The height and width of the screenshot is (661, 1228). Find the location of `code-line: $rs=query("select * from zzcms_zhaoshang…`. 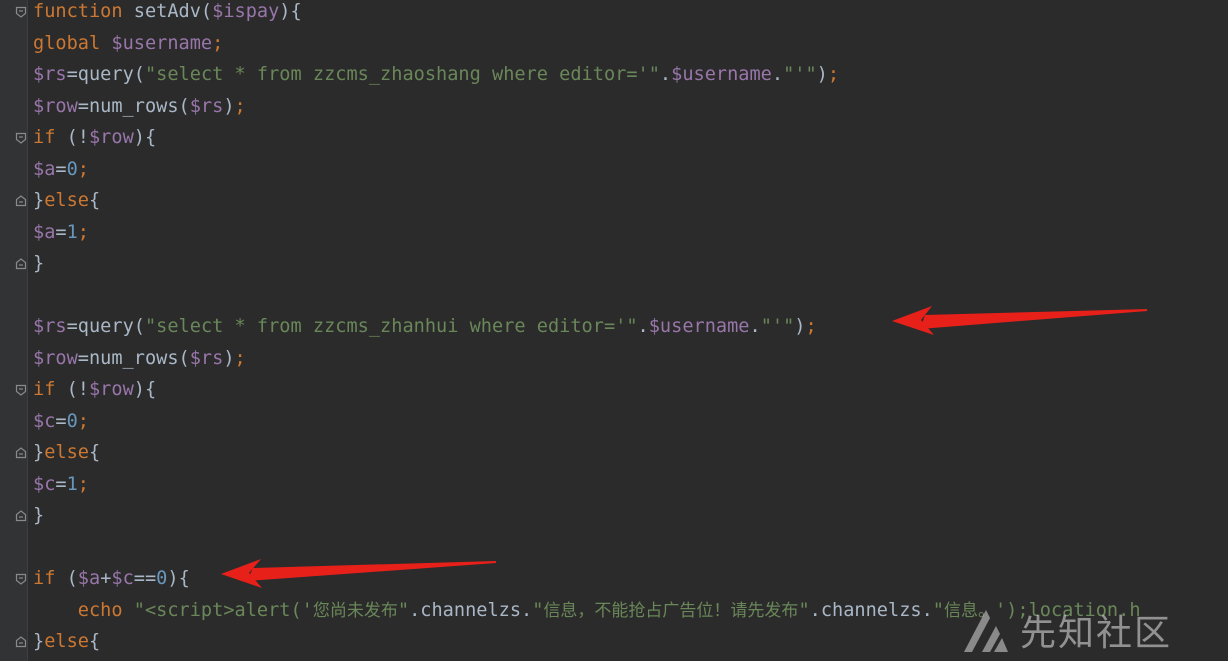

code-line: $rs=query("select * from zzcms_zhaoshang… is located at coordinates (630, 77).